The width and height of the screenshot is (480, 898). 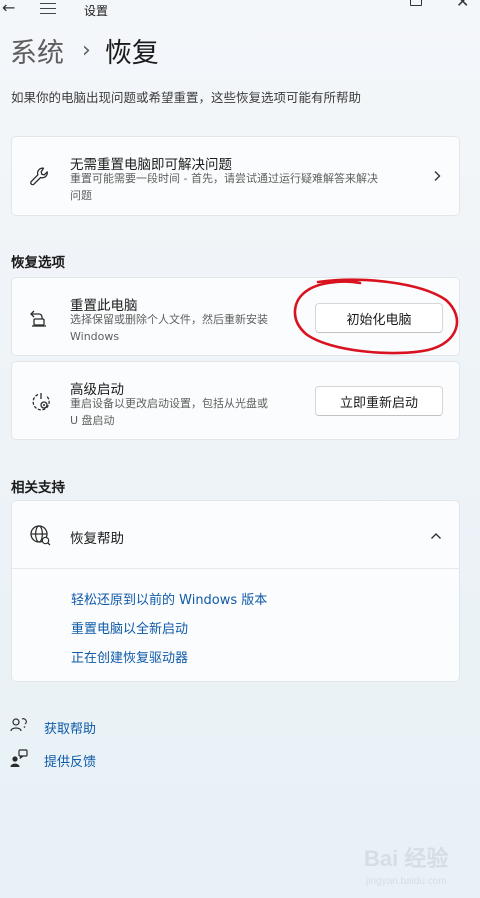 What do you see at coordinates (129, 627) in the screenshot?
I see `help-link-reset-pc-fresh-start: 重置电脑以全新启动` at bounding box center [129, 627].